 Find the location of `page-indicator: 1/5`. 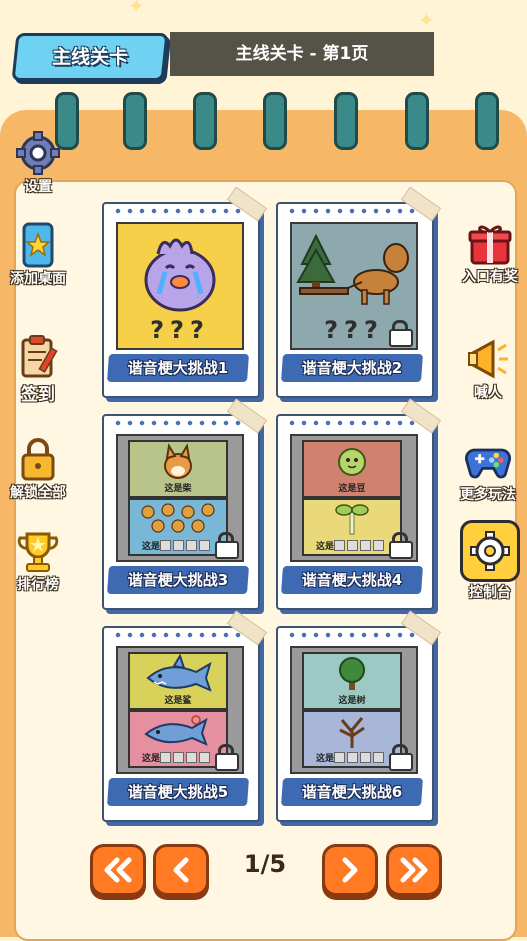

page-indicator: 1/5 is located at coordinates (265, 864).